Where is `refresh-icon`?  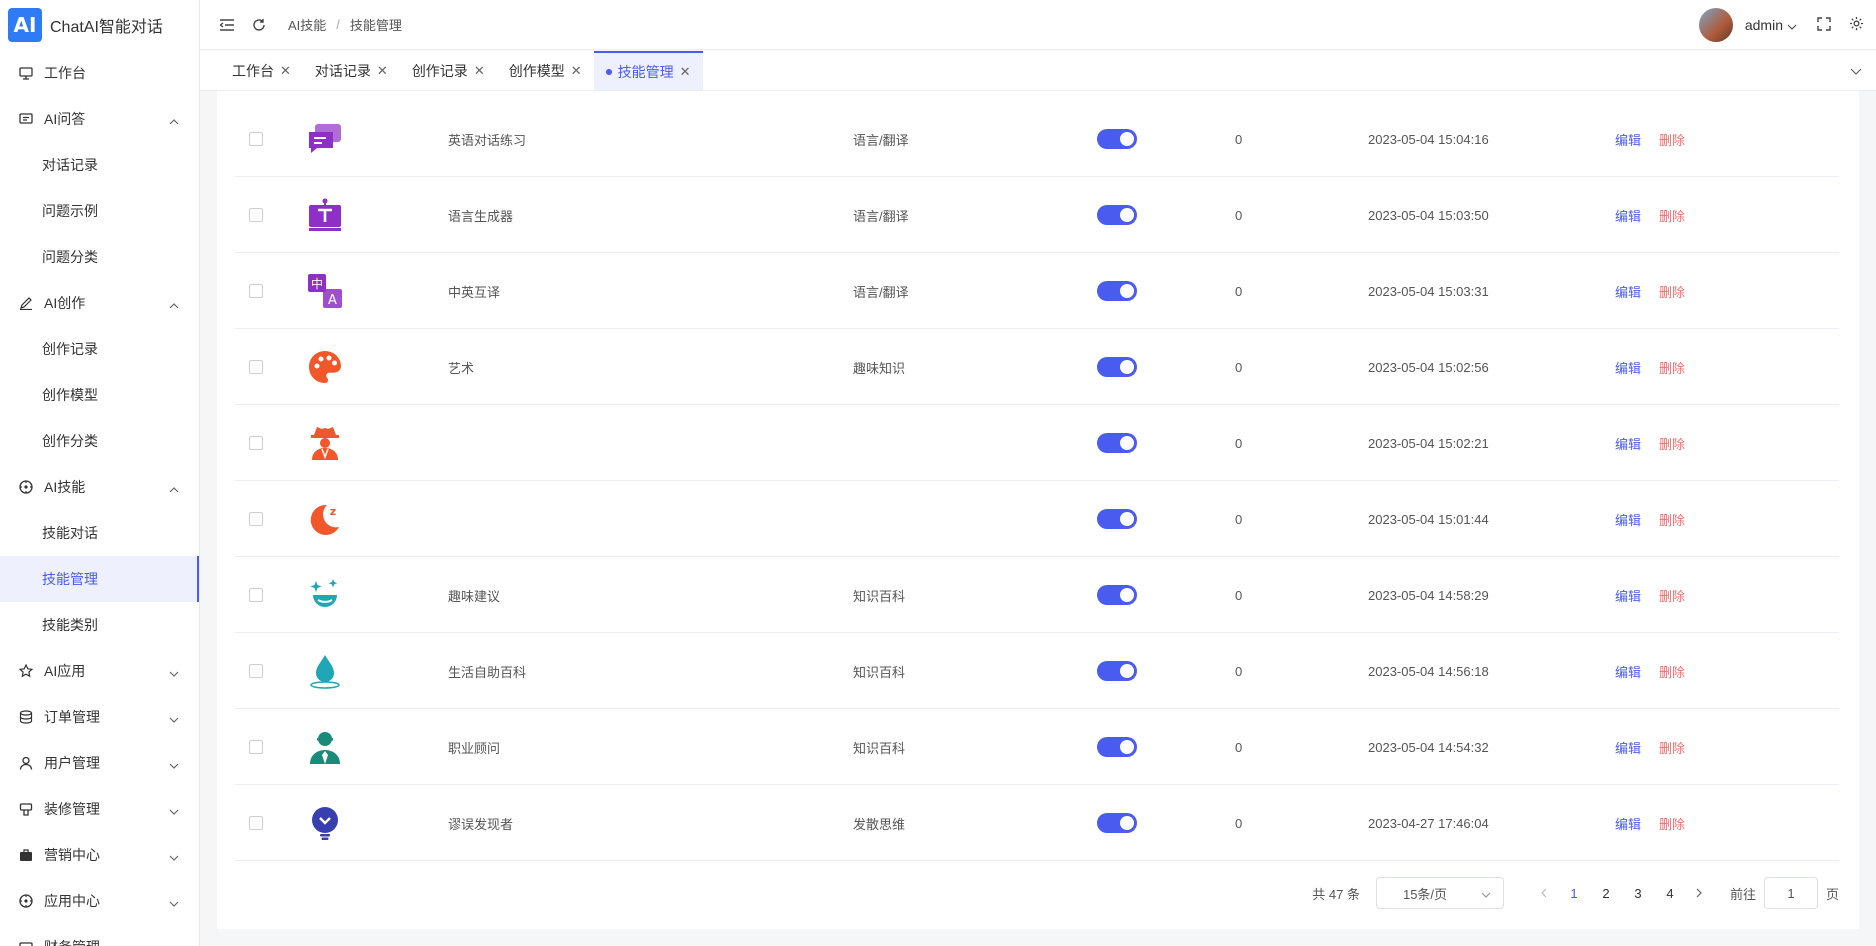 refresh-icon is located at coordinates (259, 25).